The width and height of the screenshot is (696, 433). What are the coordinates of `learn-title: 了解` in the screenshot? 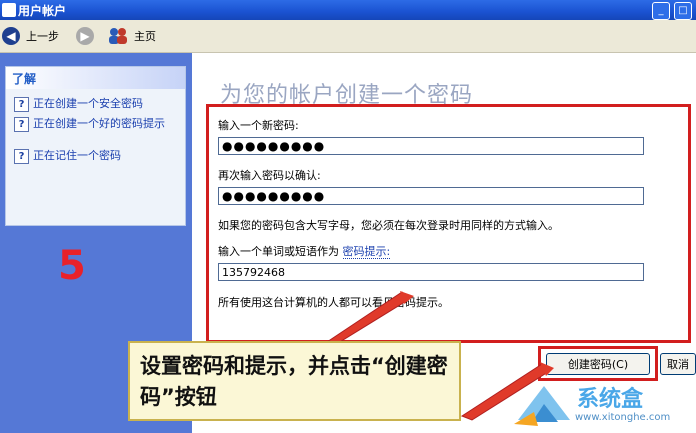 It's located at (24, 79).